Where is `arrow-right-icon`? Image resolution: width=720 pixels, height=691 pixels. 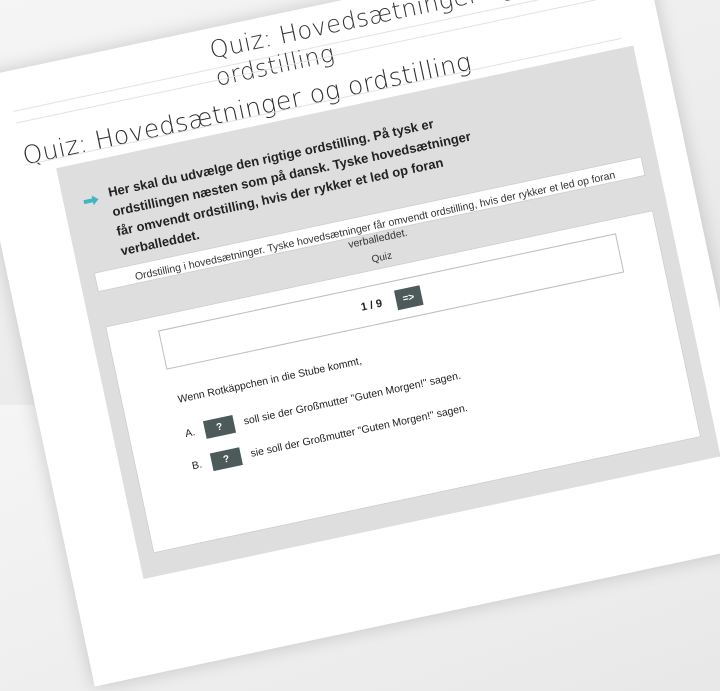 arrow-right-icon is located at coordinates (91, 198).